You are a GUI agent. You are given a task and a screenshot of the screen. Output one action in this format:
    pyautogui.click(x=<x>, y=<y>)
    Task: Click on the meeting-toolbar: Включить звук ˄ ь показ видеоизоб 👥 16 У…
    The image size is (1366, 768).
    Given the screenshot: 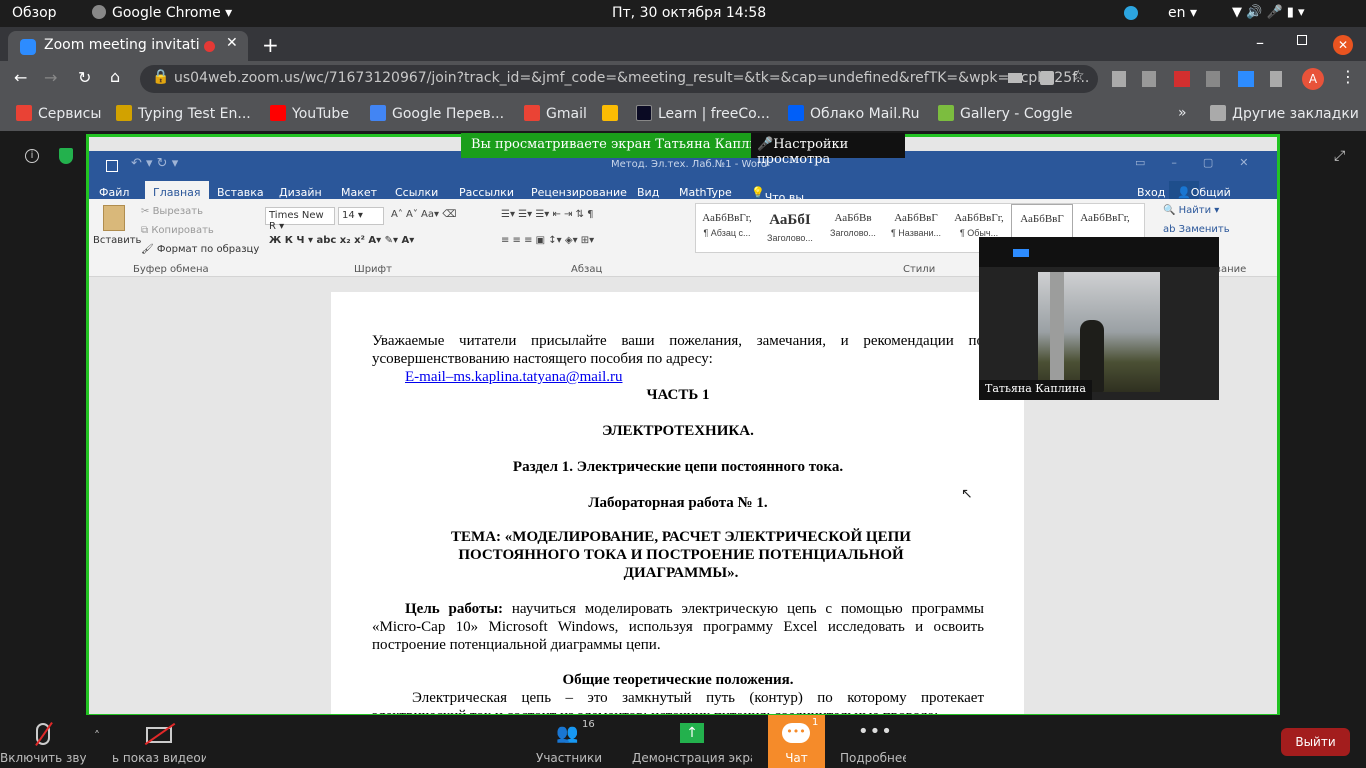 What is the action you would take?
    pyautogui.click(x=683, y=741)
    